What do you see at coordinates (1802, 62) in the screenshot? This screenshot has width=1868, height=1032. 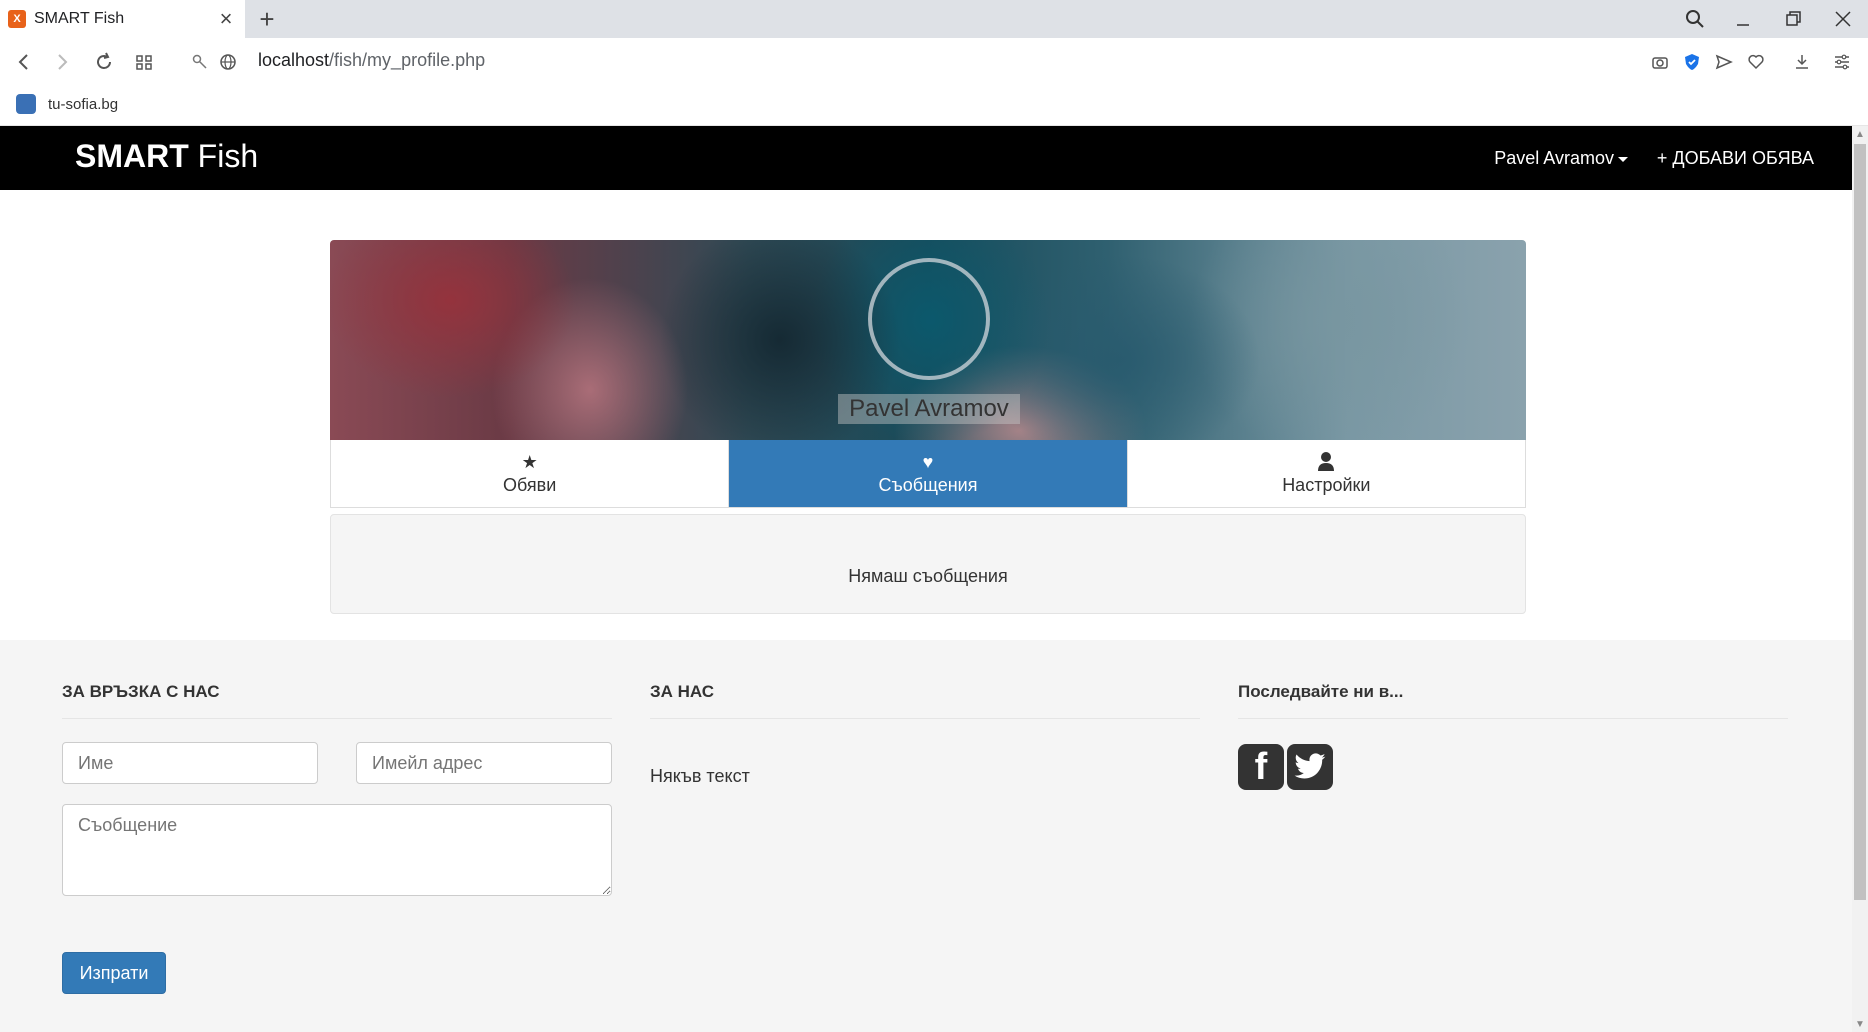 I see `download-icon` at bounding box center [1802, 62].